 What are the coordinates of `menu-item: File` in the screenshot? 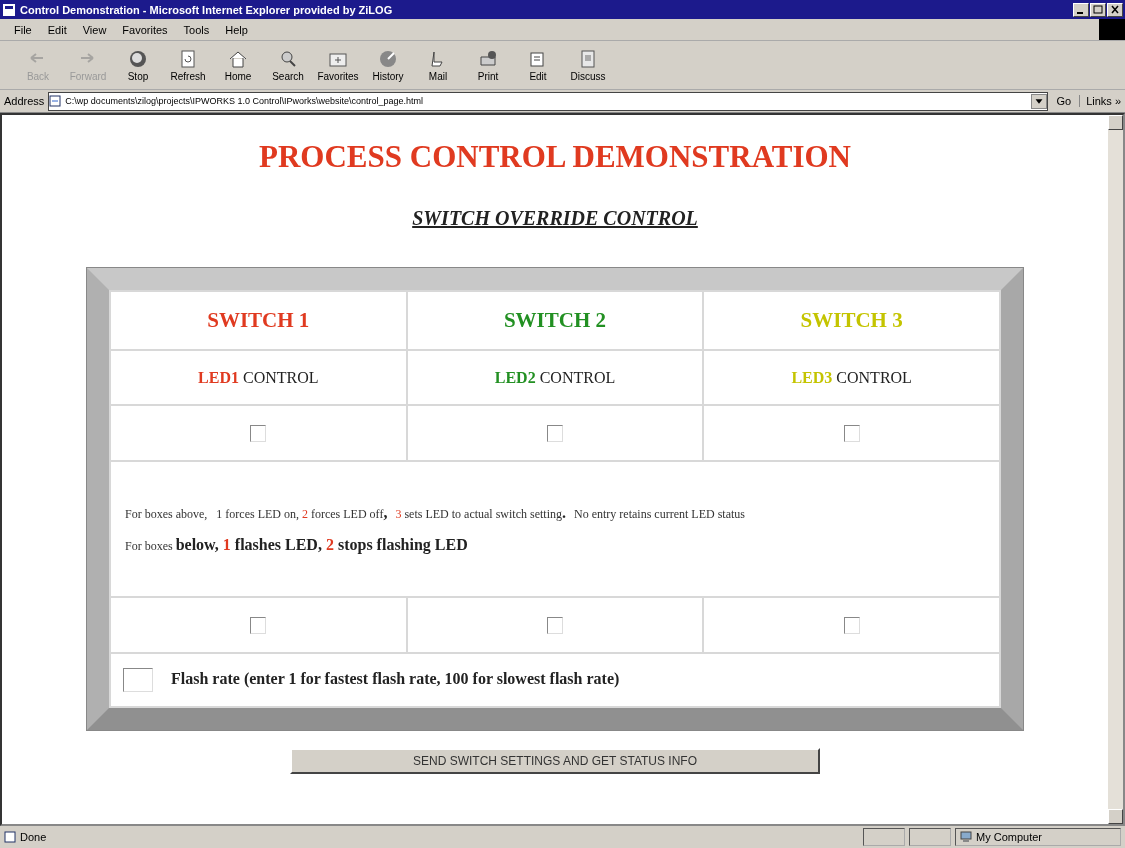 It's located at (23, 29).